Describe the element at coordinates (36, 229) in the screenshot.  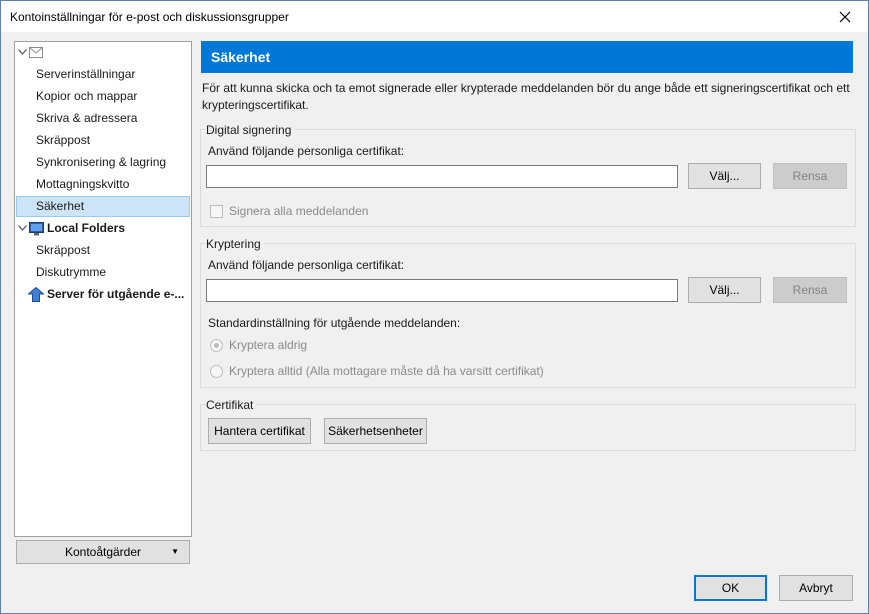
I see `computer-icon` at that location.